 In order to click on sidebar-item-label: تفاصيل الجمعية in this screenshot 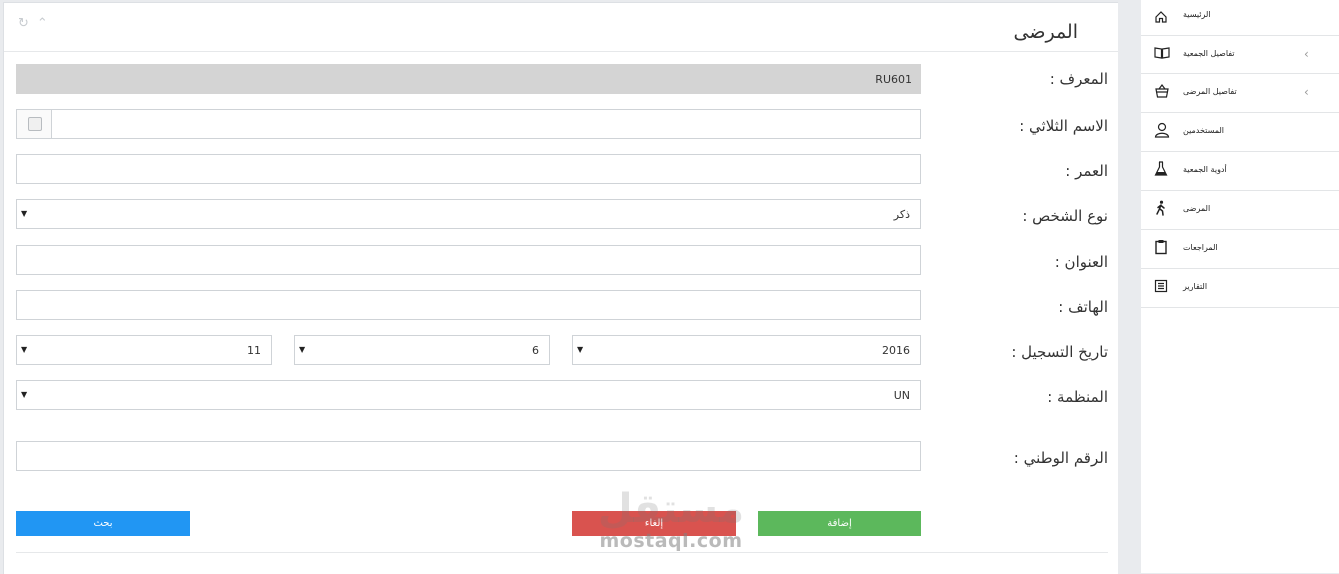, I will do `click(1209, 53)`.